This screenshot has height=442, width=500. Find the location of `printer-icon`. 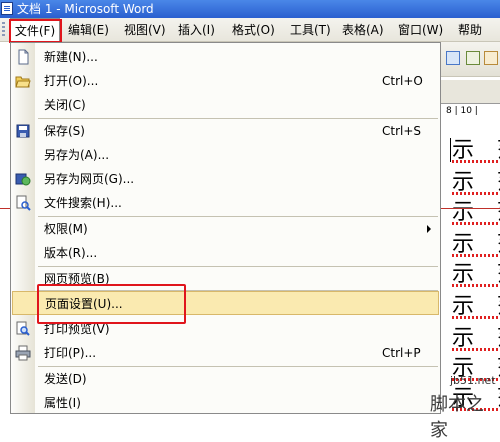

printer-icon is located at coordinates (23, 353).